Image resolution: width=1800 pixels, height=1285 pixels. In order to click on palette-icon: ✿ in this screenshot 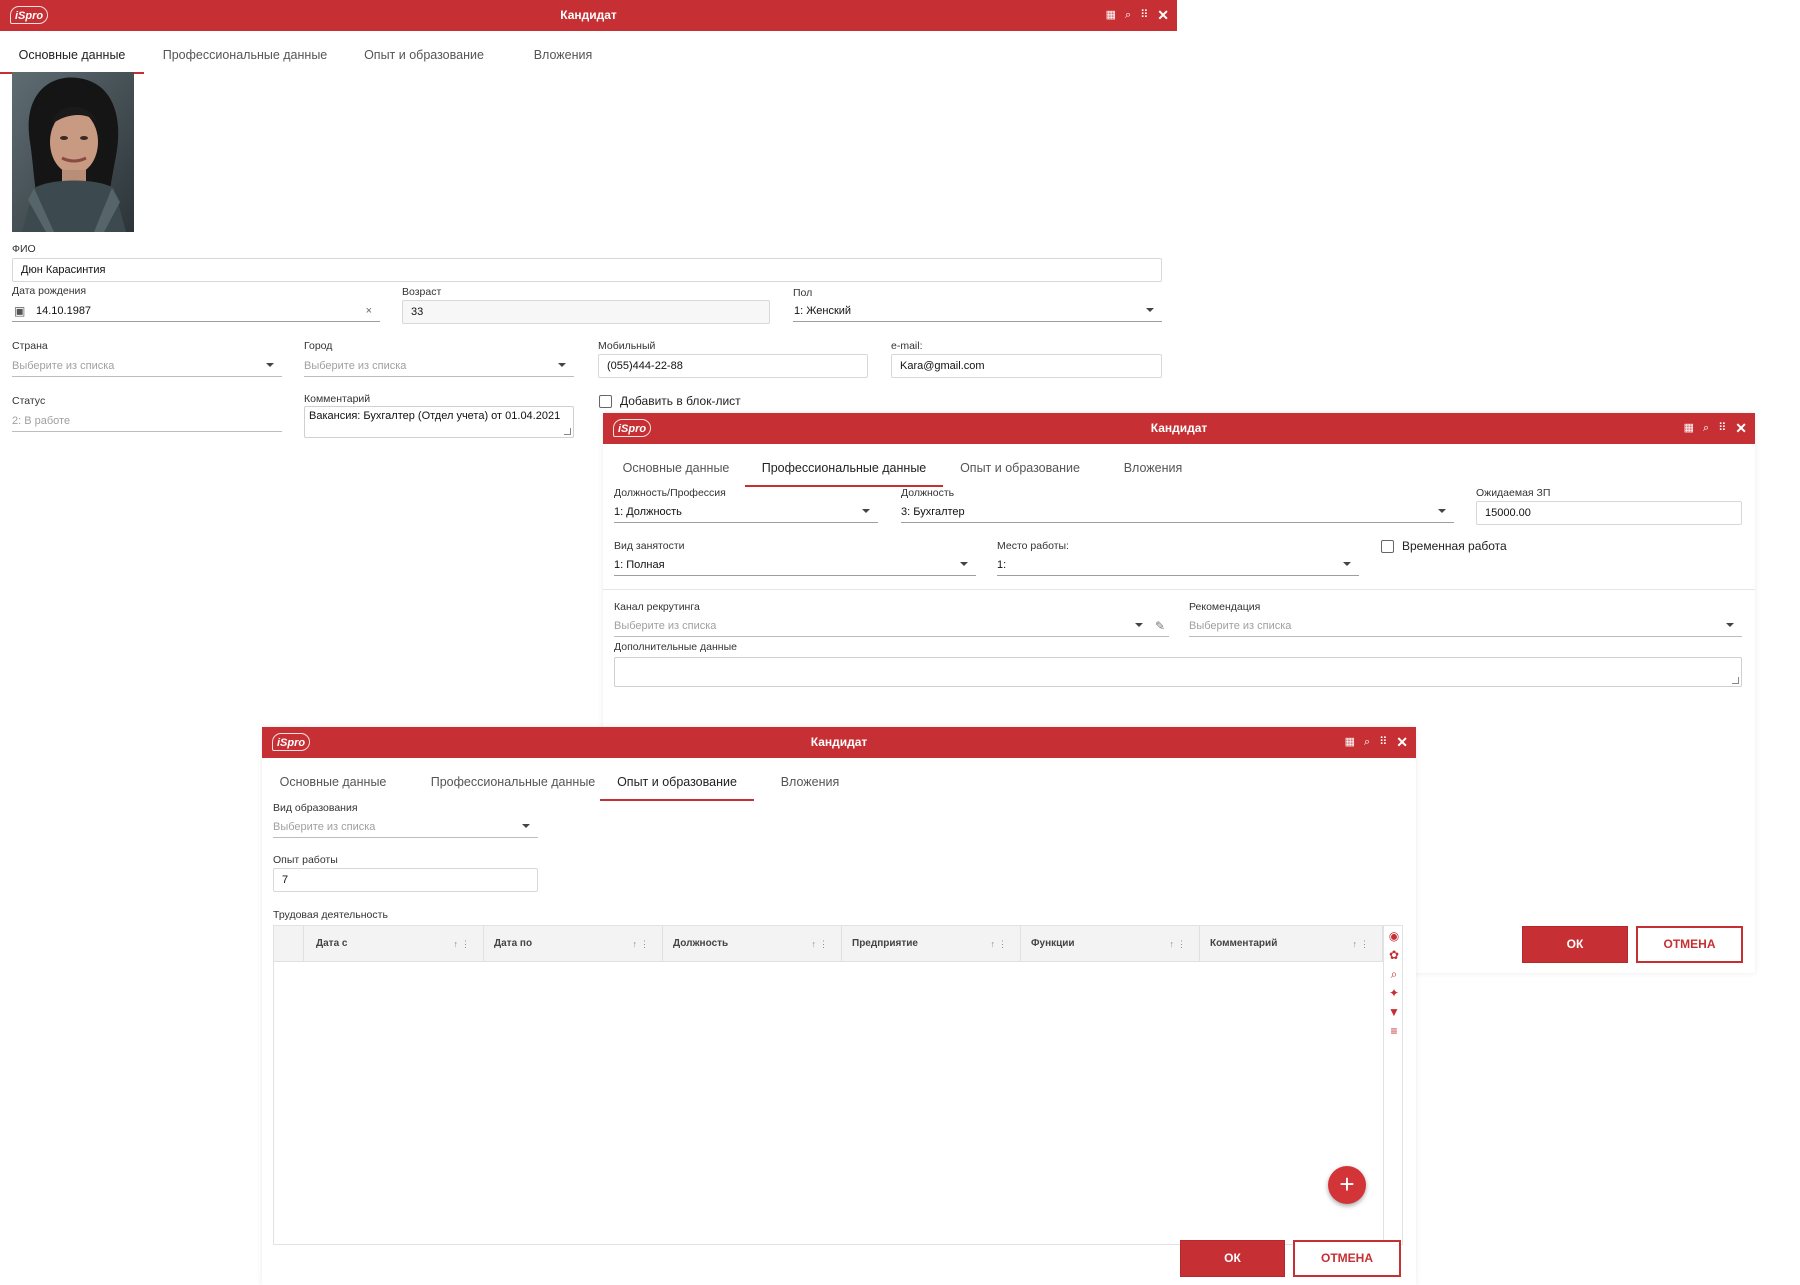, I will do `click(1394, 955)`.